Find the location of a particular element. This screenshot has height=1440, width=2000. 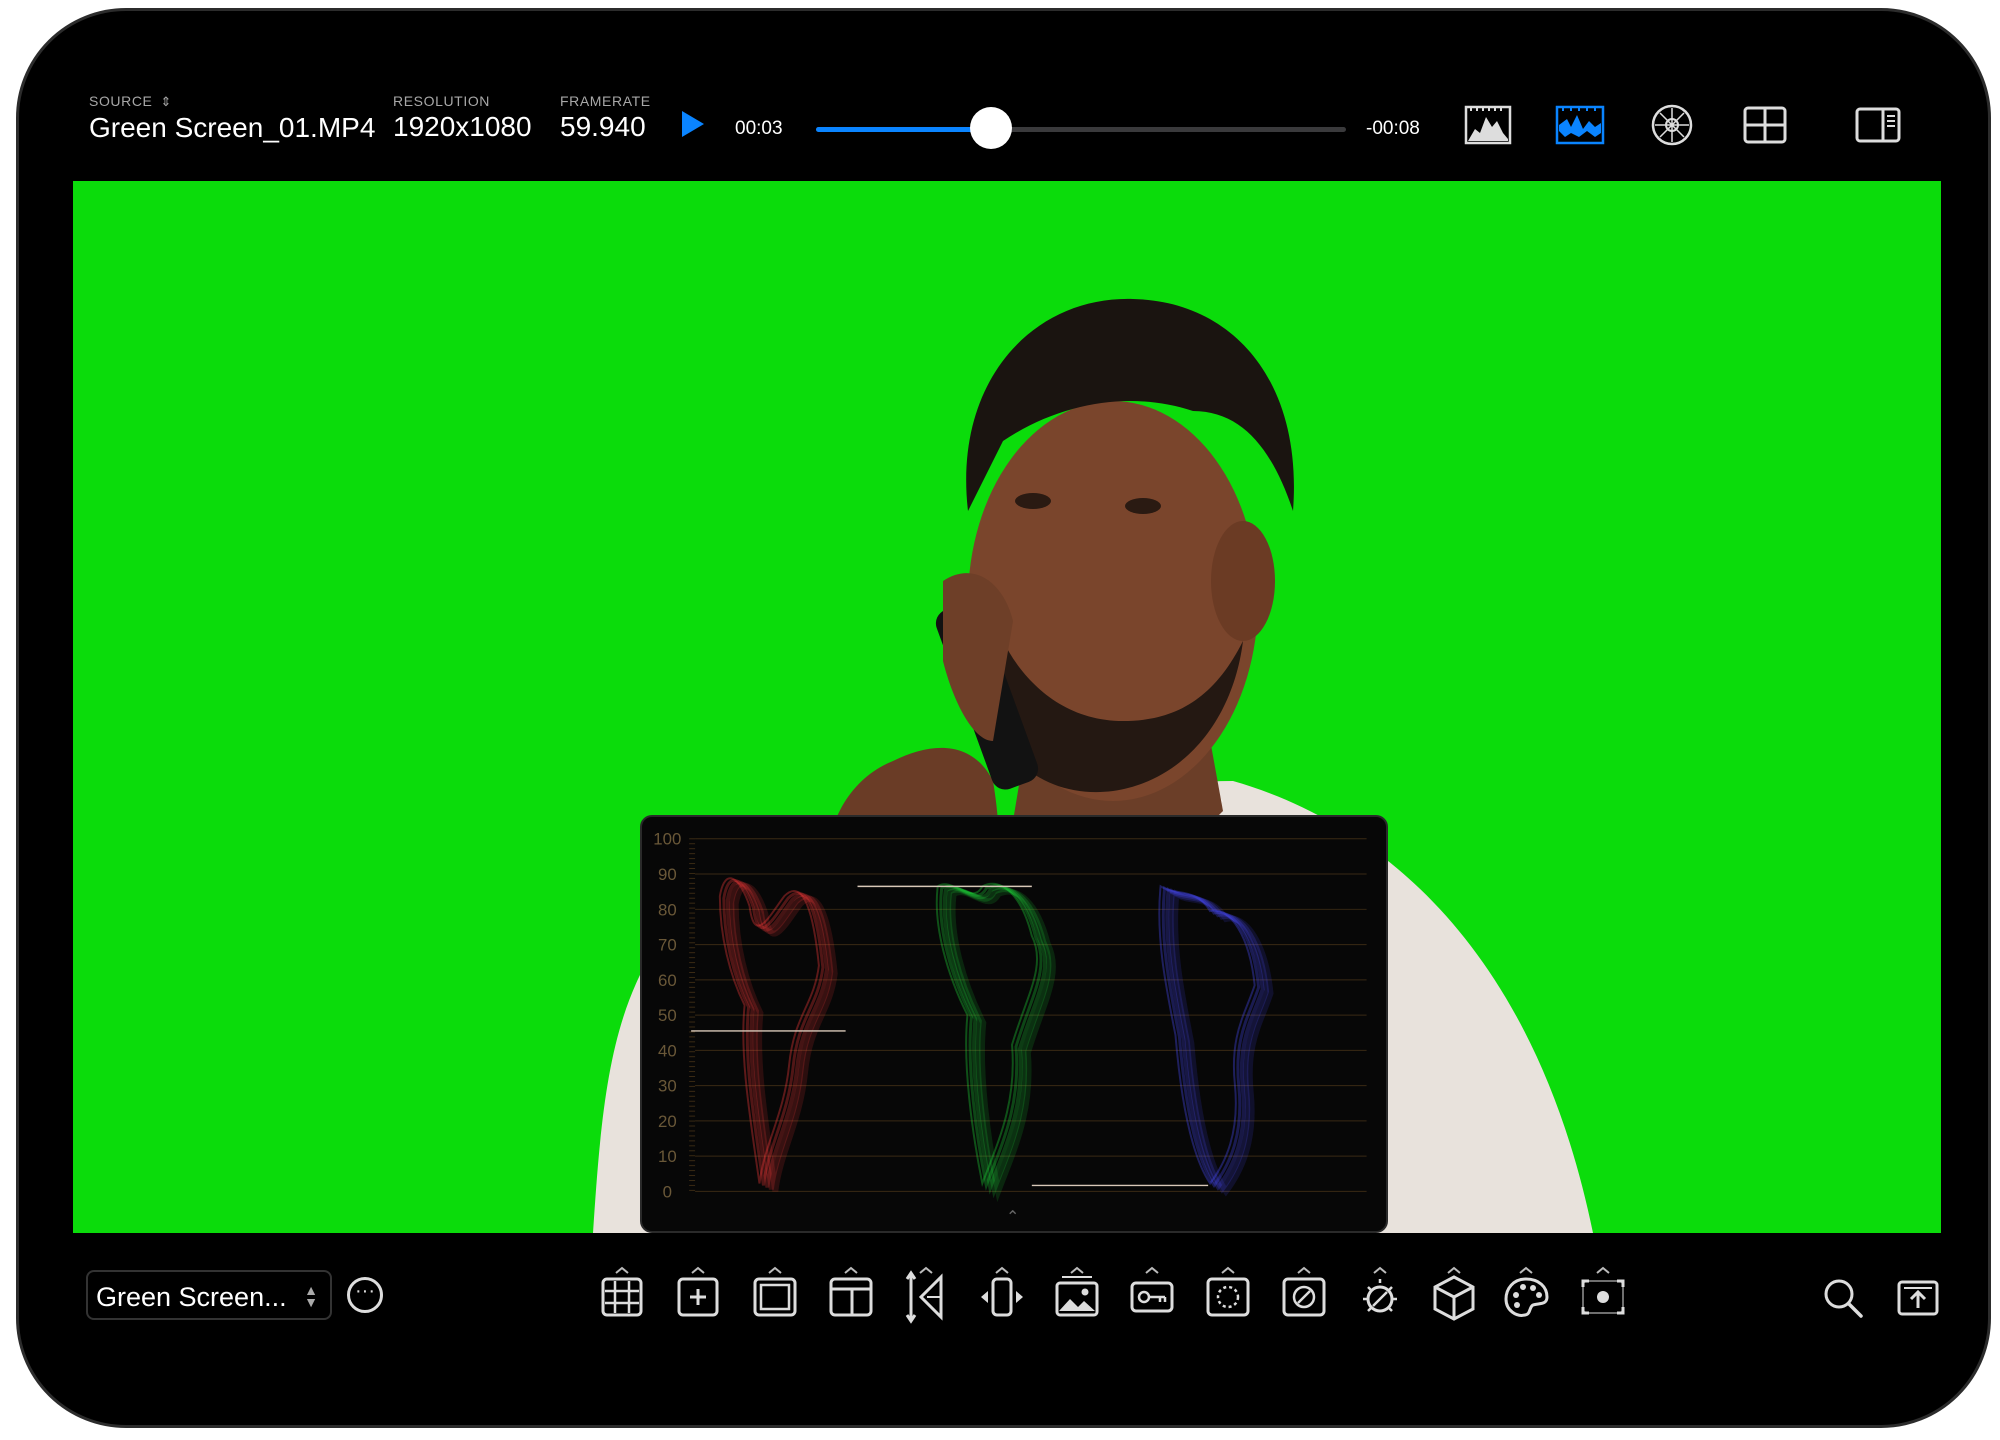

red-channel-trace is located at coordinates (778, 1034).